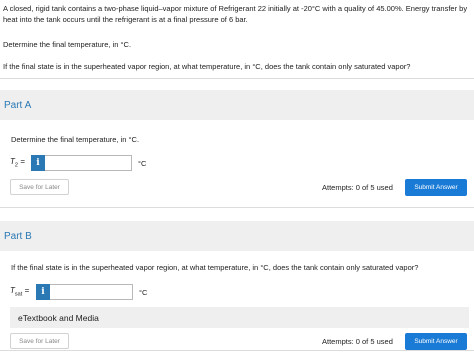  I want to click on part-a-question: Determine the final temperature, in °C., so click(75, 139).